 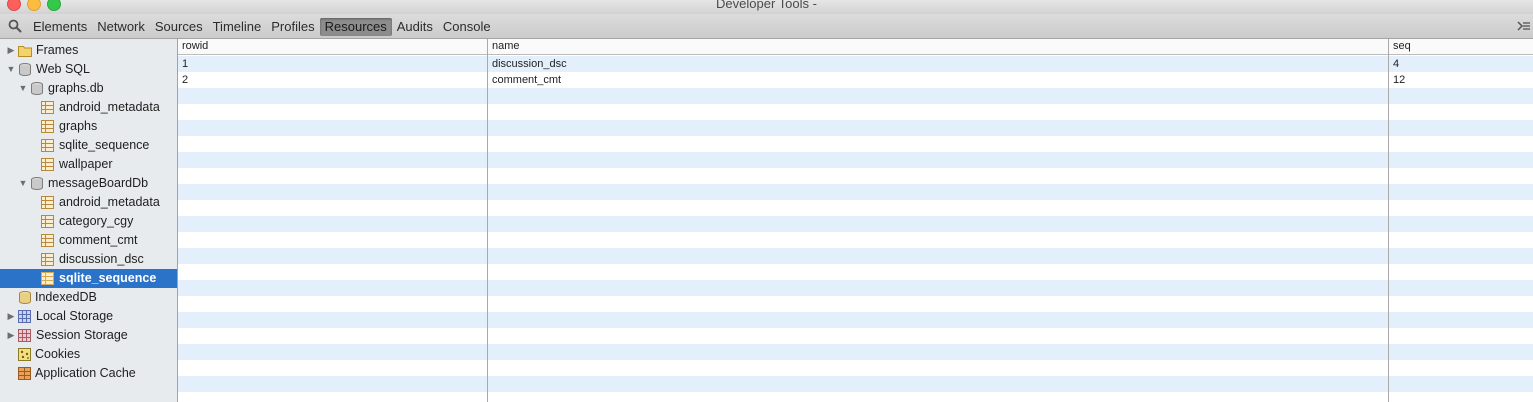 I want to click on tree-item-table: comment_cmt, so click(x=88, y=240).